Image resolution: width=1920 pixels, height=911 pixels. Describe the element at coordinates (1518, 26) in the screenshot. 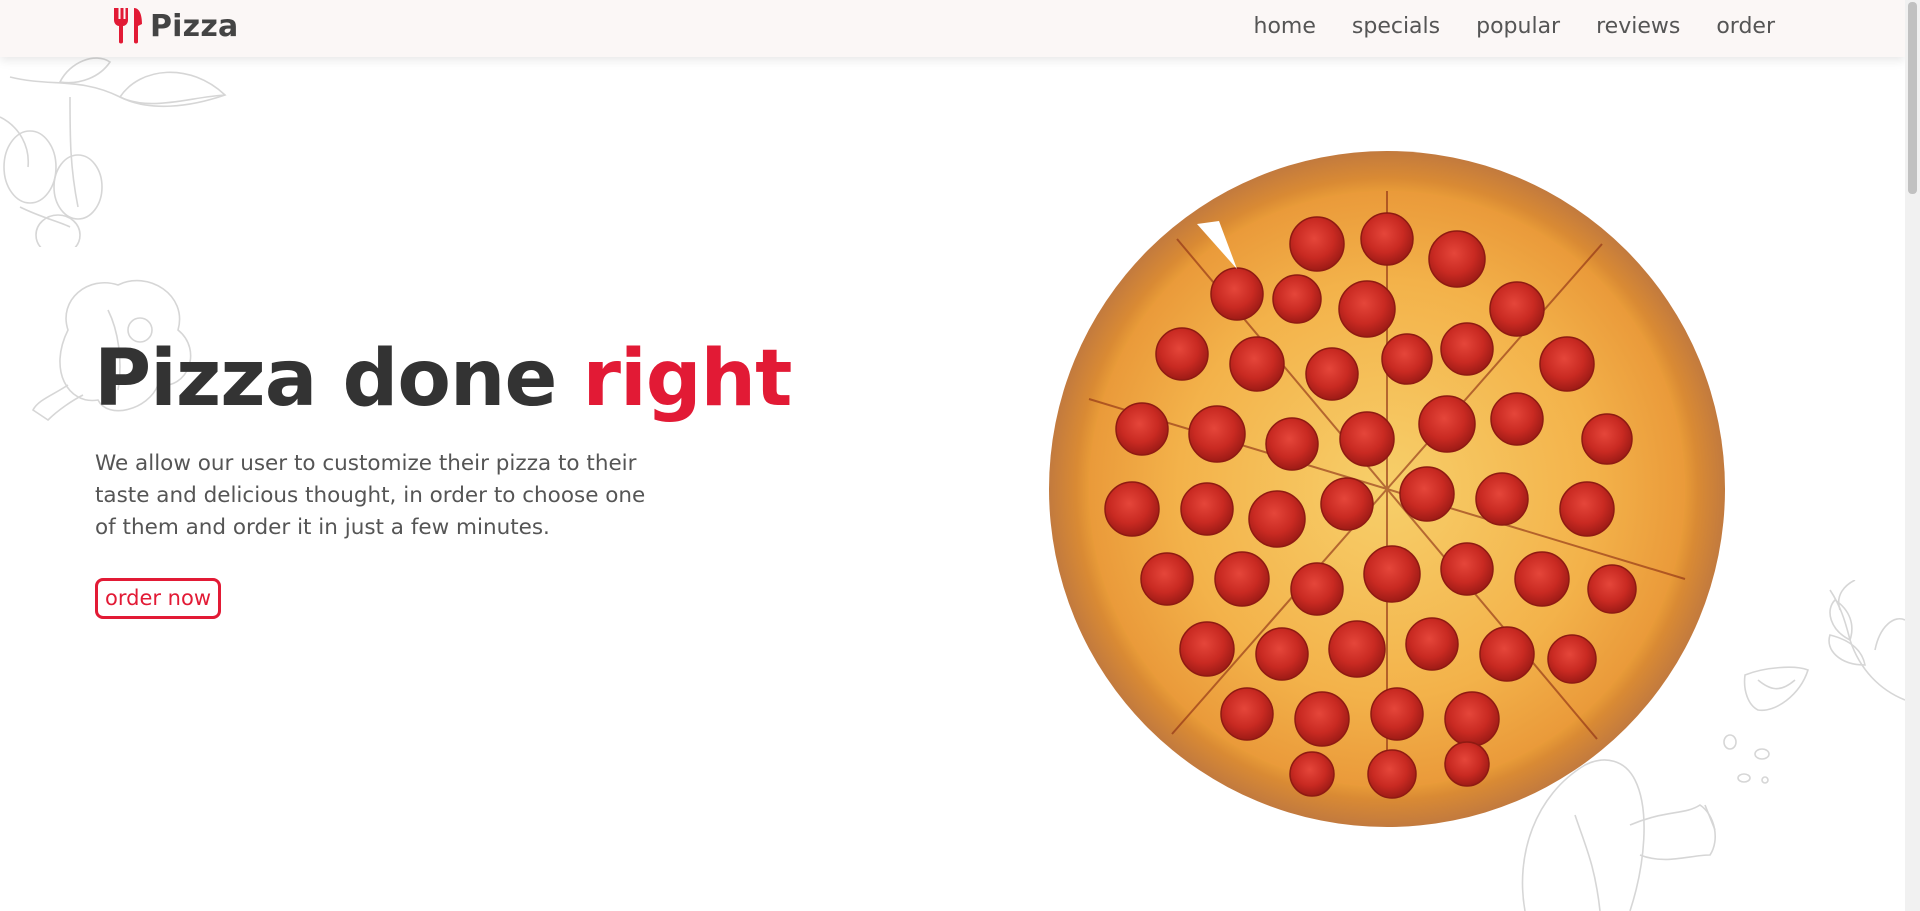

I see `nav-link-popular: popular` at that location.